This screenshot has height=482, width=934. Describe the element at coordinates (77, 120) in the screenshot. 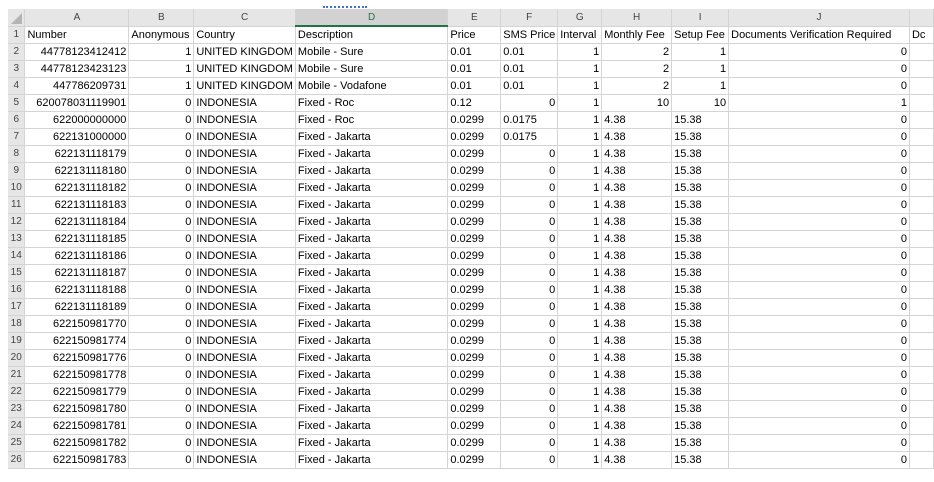

I see `cell-number: 622000000000` at that location.